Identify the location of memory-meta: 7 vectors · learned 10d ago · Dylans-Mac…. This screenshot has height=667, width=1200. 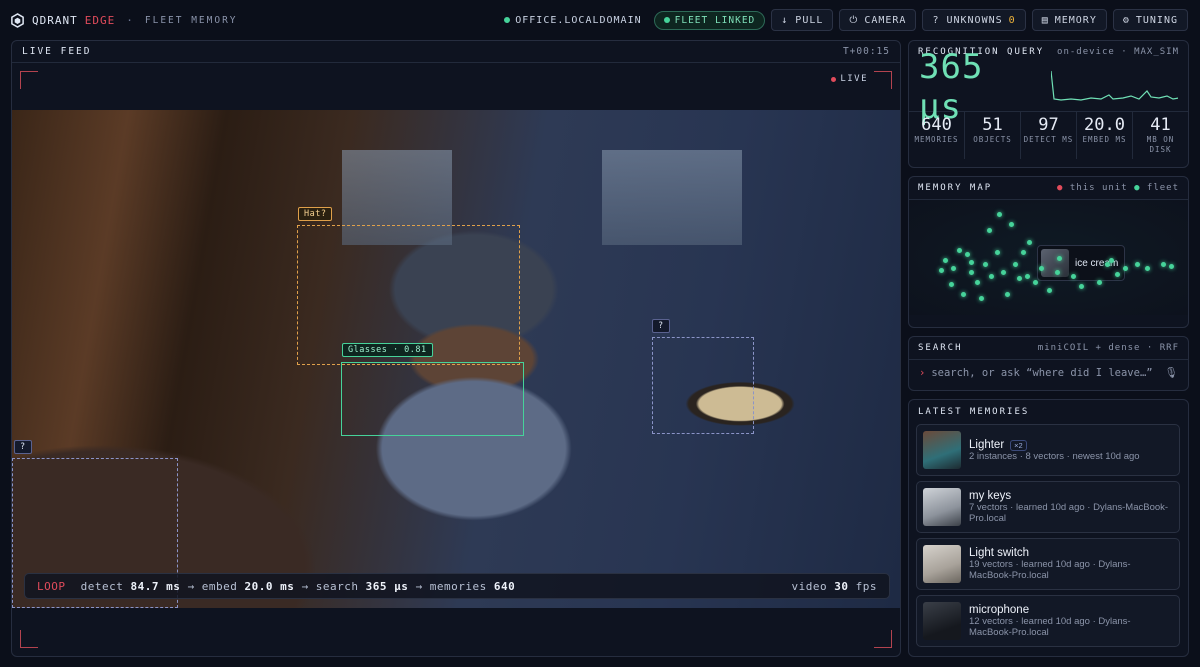
(1069, 513).